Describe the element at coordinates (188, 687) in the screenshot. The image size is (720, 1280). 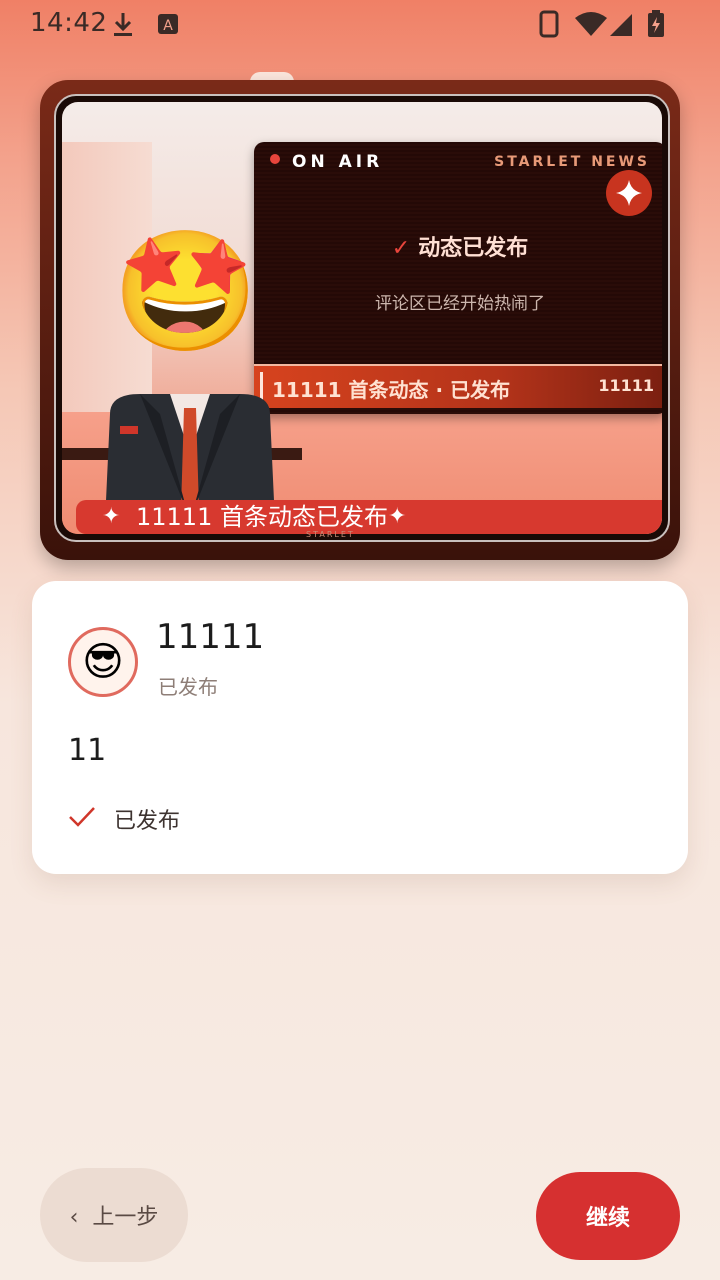
I see `post-status: 已发布` at that location.